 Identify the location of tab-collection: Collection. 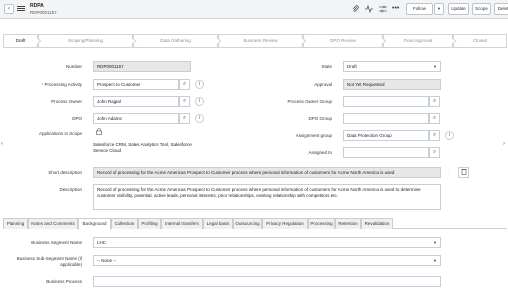
(124, 223).